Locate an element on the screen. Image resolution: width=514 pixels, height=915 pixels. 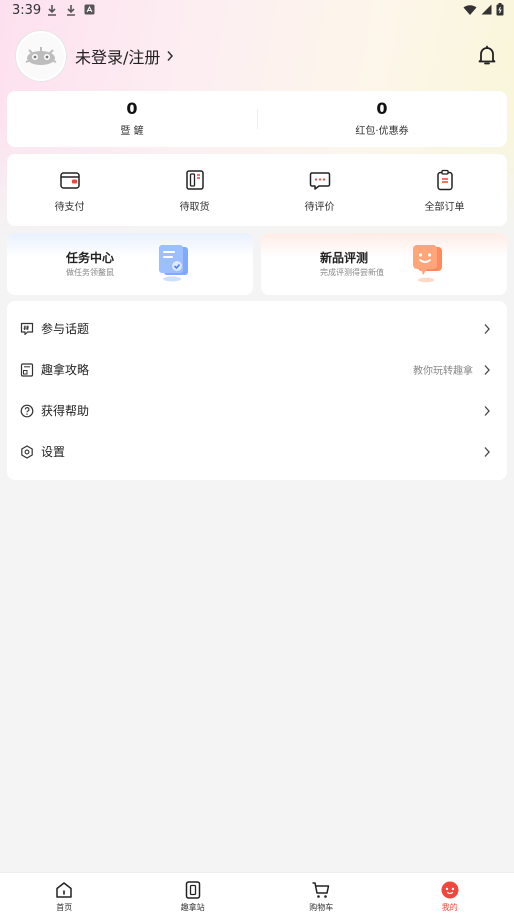
menu-label: 参与话题 is located at coordinates (65, 329).